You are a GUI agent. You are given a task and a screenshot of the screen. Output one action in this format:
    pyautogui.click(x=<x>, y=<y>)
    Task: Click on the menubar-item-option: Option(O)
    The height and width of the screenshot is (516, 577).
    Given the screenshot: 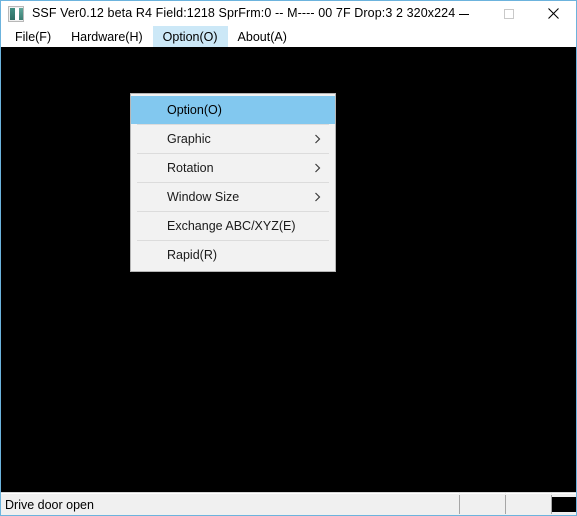 What is the action you would take?
    pyautogui.click(x=190, y=36)
    